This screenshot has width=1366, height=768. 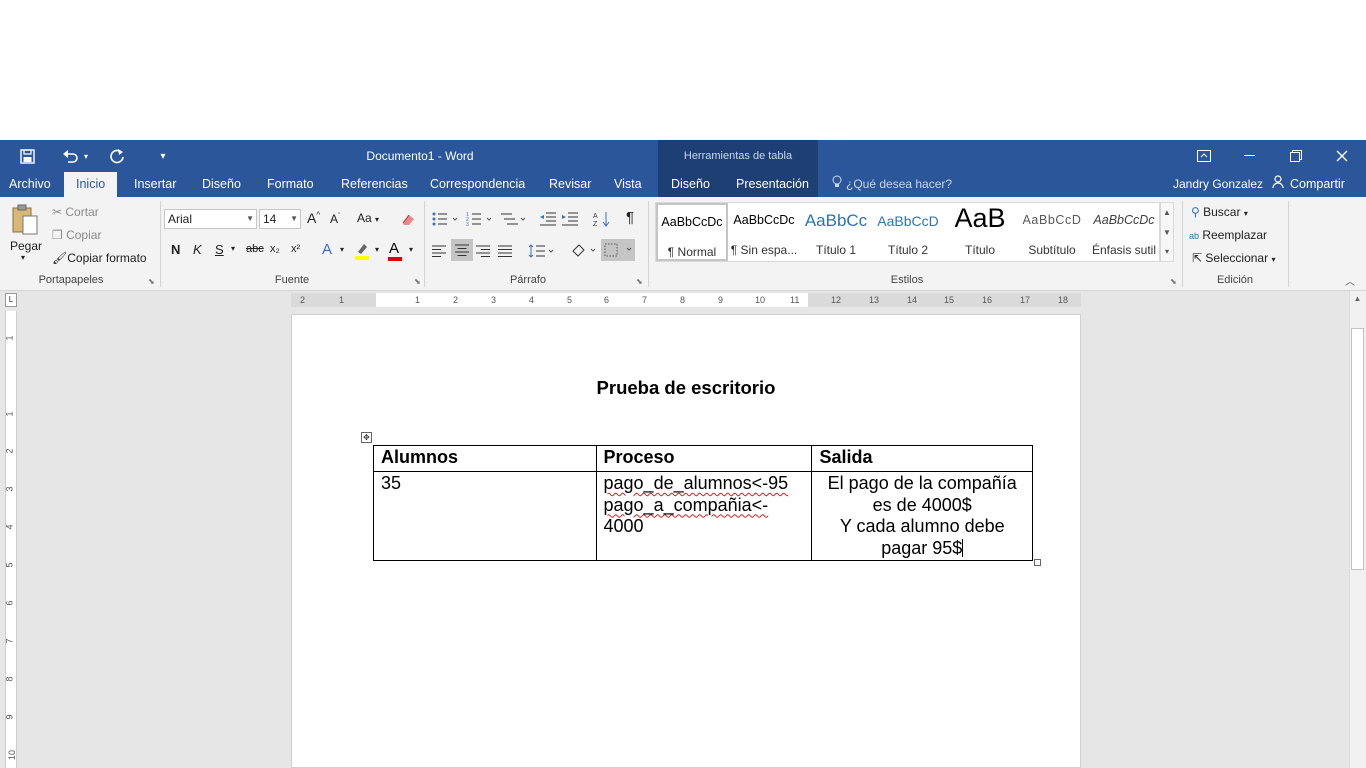 I want to click on font-family-combo: Arial ▼, so click(x=210, y=219).